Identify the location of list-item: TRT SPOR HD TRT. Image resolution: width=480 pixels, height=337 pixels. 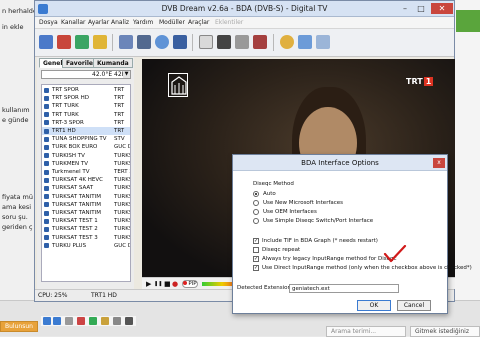
(86, 98).